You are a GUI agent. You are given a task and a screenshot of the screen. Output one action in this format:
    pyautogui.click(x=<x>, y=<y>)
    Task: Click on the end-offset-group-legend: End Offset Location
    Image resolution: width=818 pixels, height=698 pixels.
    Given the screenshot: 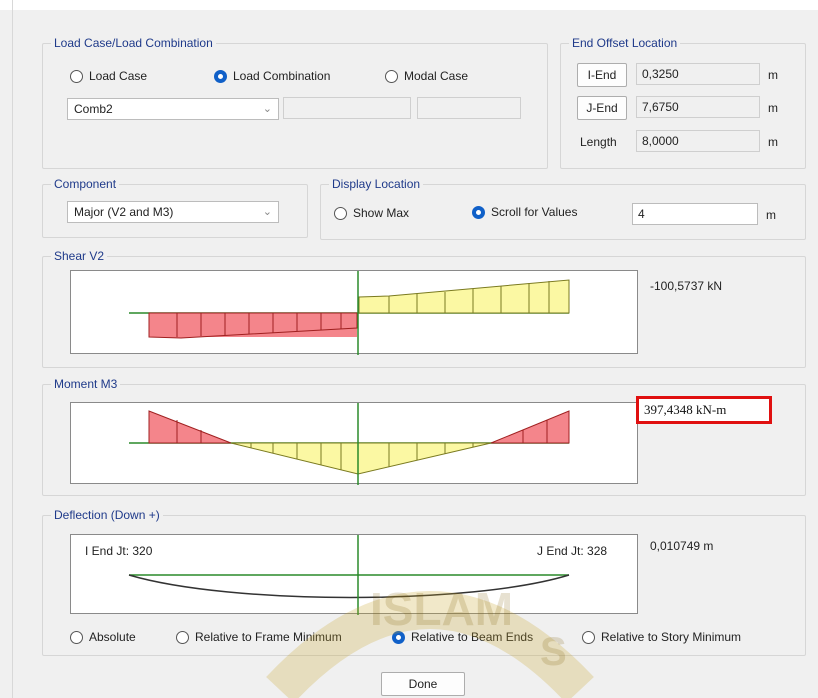 What is the action you would take?
    pyautogui.click(x=625, y=43)
    